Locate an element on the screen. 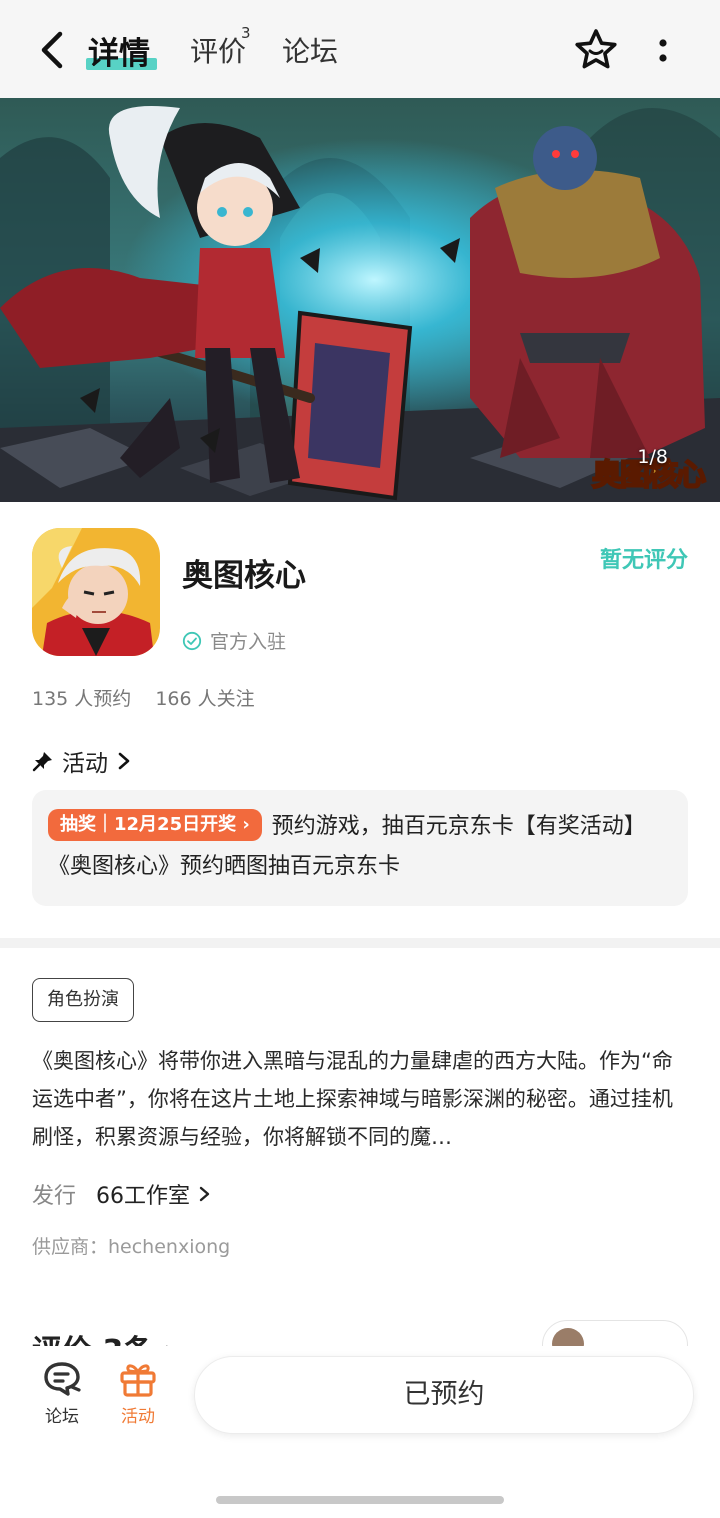 The height and width of the screenshot is (1518, 720). reserved-button: 已预约 is located at coordinates (444, 1395).